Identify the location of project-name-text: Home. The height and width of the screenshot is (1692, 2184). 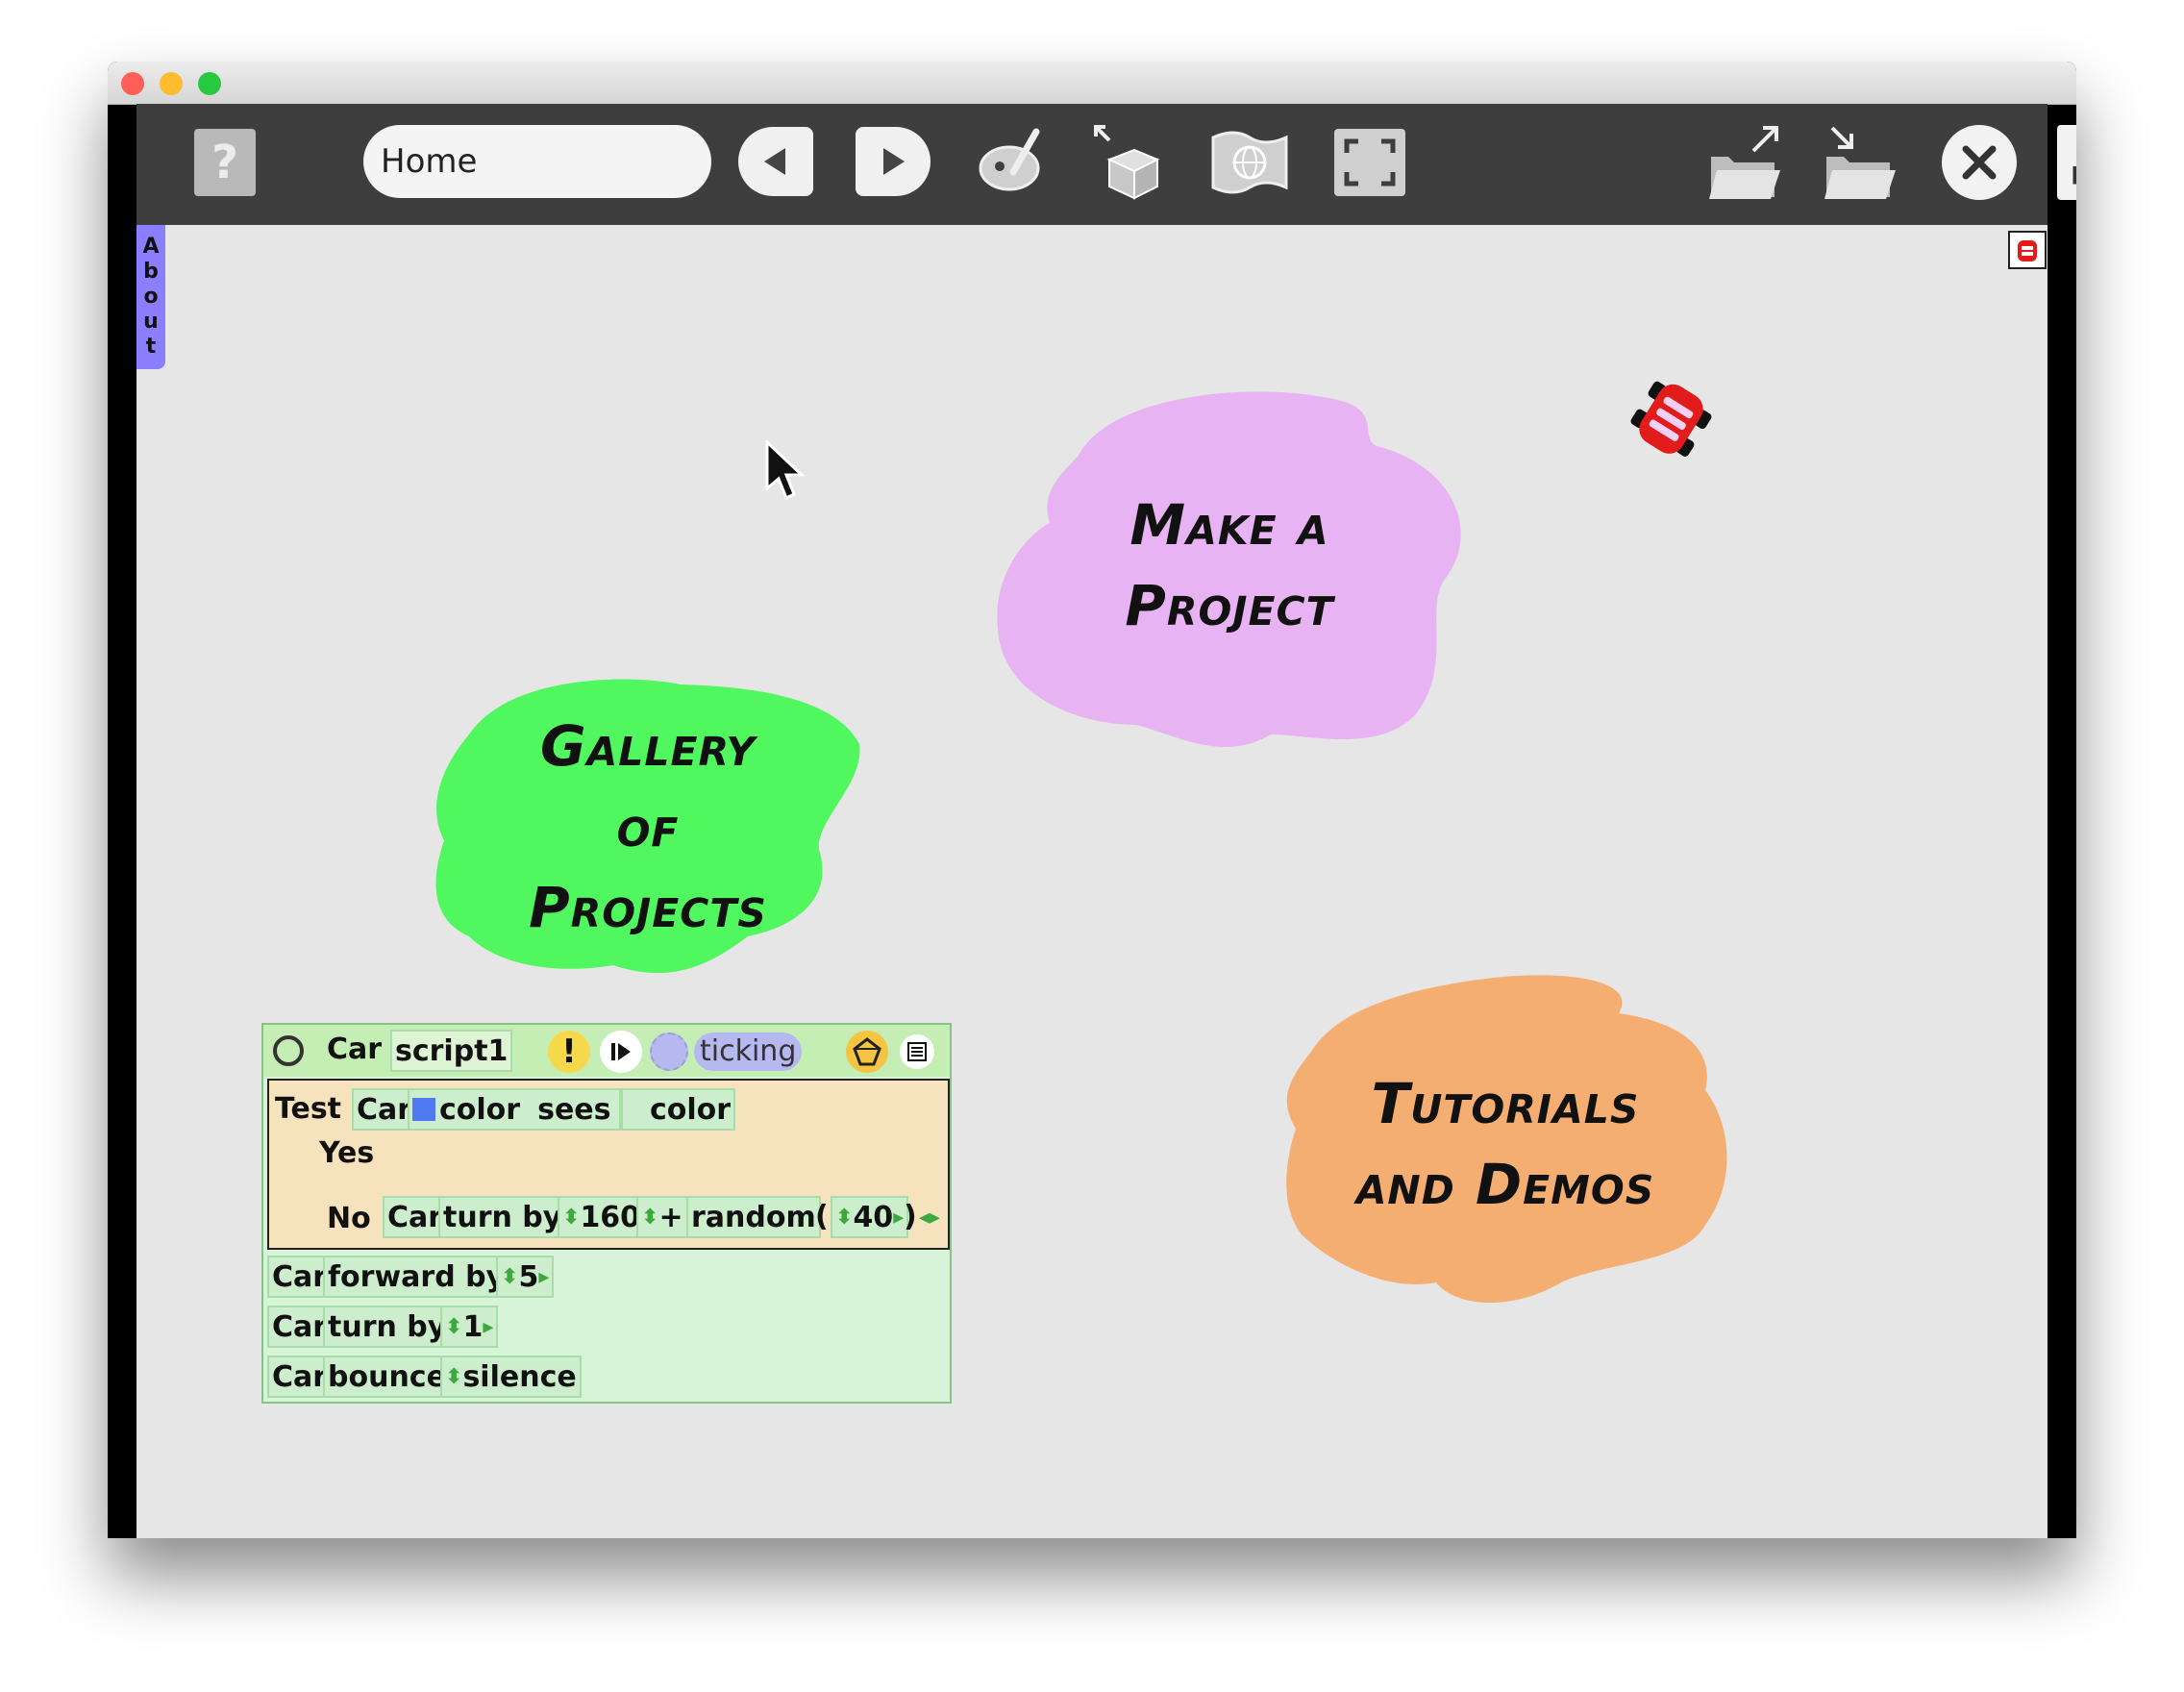
(430, 161).